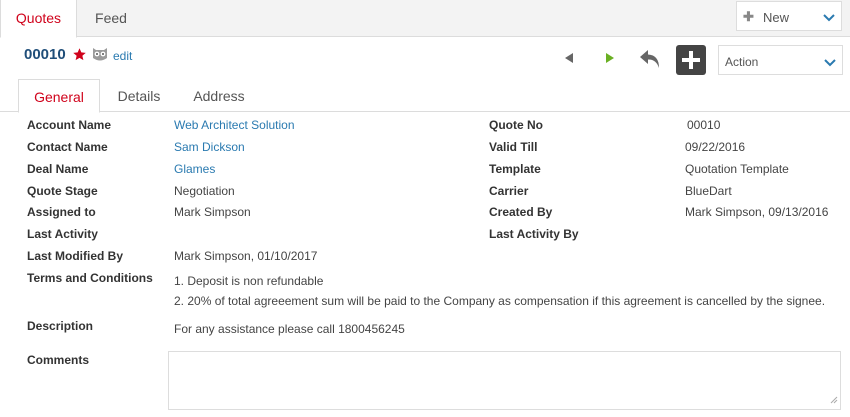  What do you see at coordinates (90, 278) in the screenshot?
I see `terms-label: Terms and Conditions` at bounding box center [90, 278].